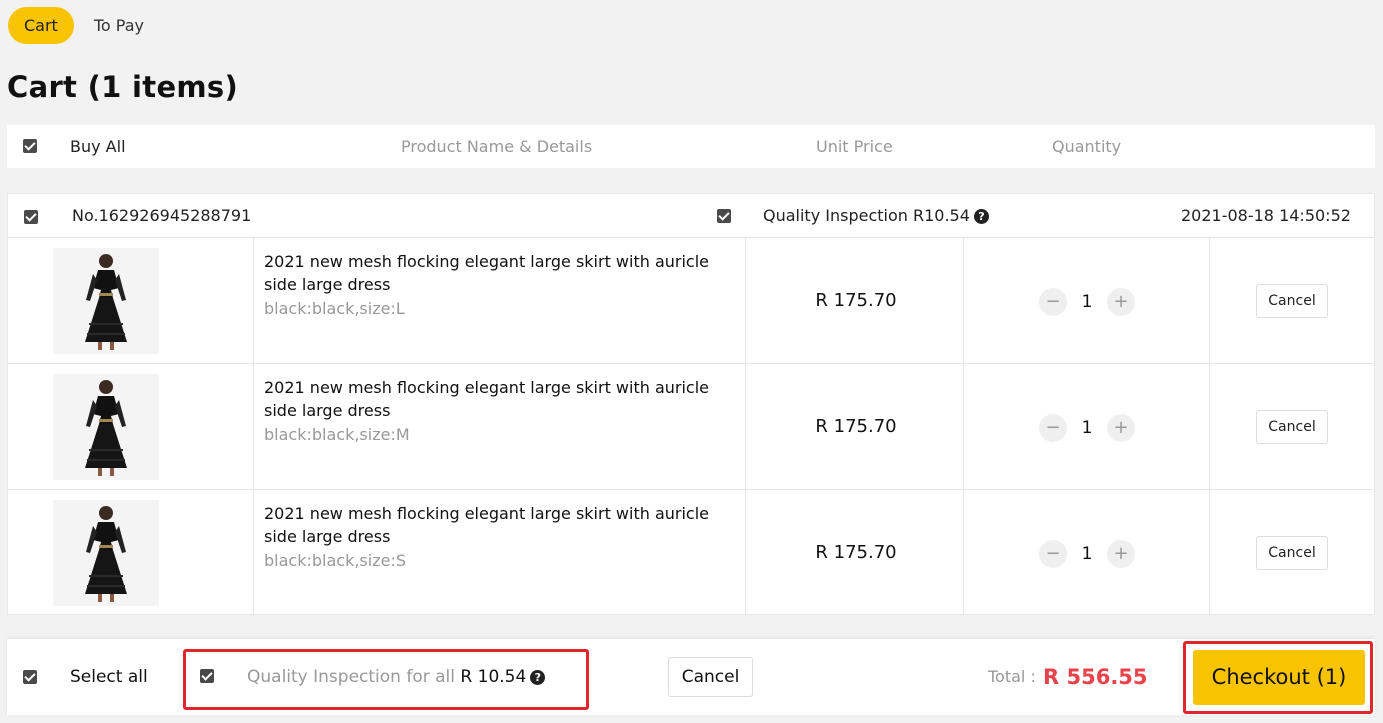 Image resolution: width=1383 pixels, height=723 pixels. What do you see at coordinates (162, 215) in the screenshot?
I see `order-number: No.162926945288791` at bounding box center [162, 215].